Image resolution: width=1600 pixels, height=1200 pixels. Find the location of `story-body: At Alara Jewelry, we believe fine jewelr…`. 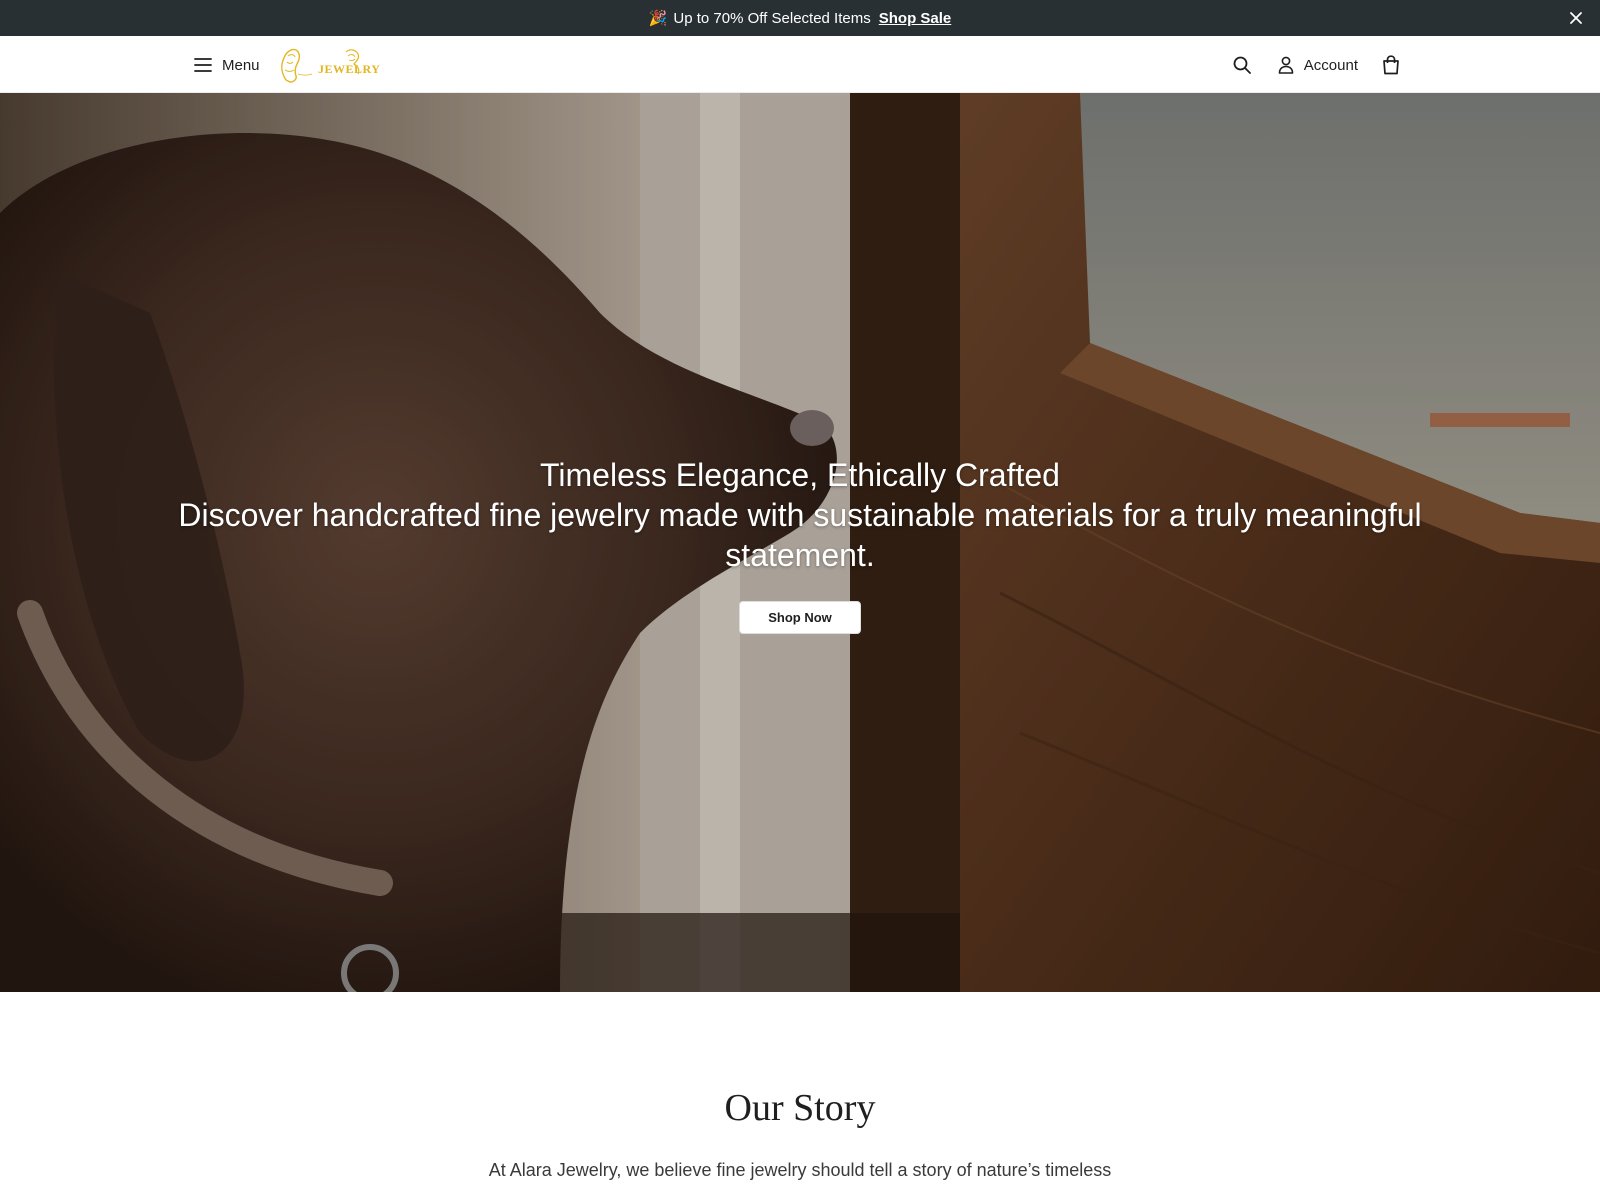

story-body: At Alara Jewelry, we believe fine jewelr… is located at coordinates (800, 1170).